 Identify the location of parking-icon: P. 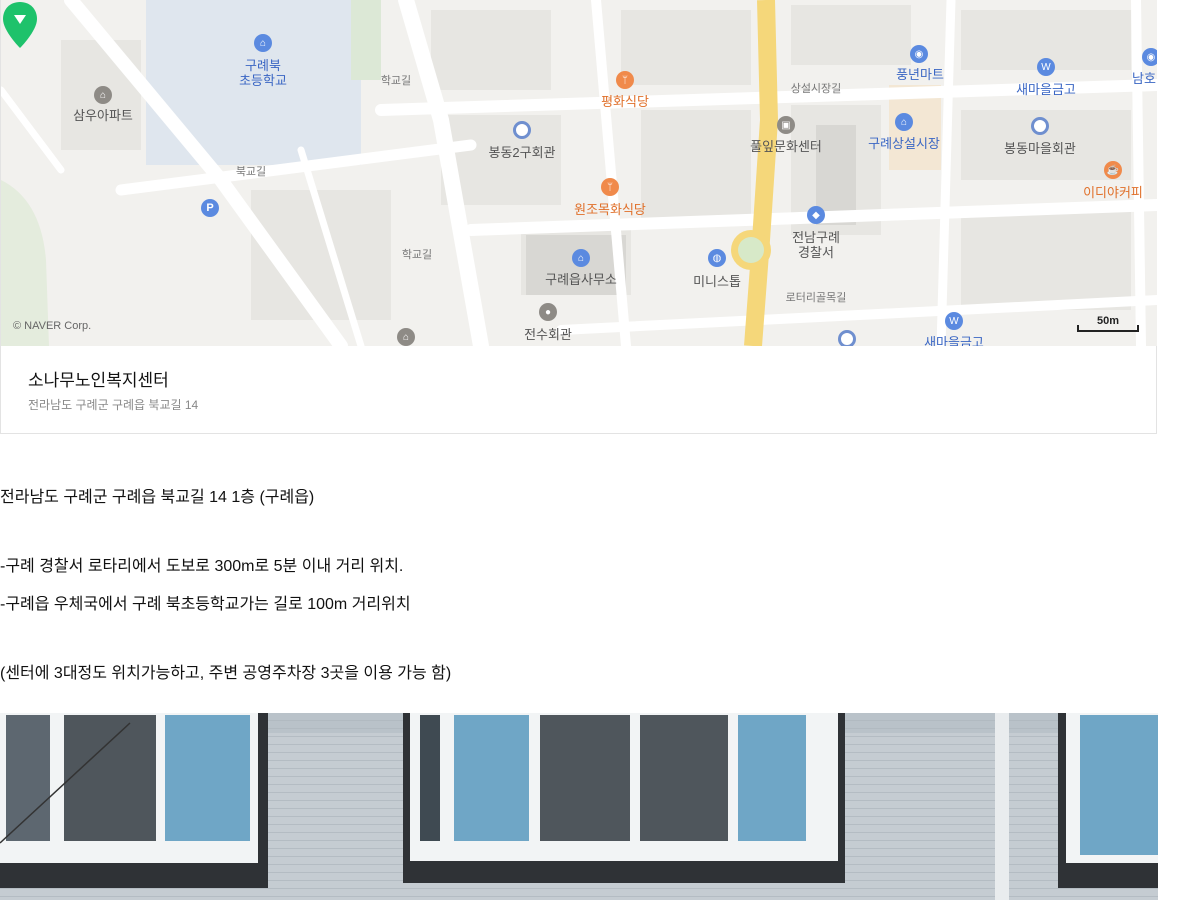
(210, 208).